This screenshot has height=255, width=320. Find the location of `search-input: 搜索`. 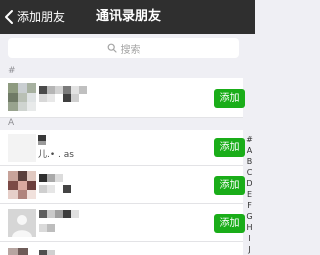

search-input: 搜索 is located at coordinates (123, 48).